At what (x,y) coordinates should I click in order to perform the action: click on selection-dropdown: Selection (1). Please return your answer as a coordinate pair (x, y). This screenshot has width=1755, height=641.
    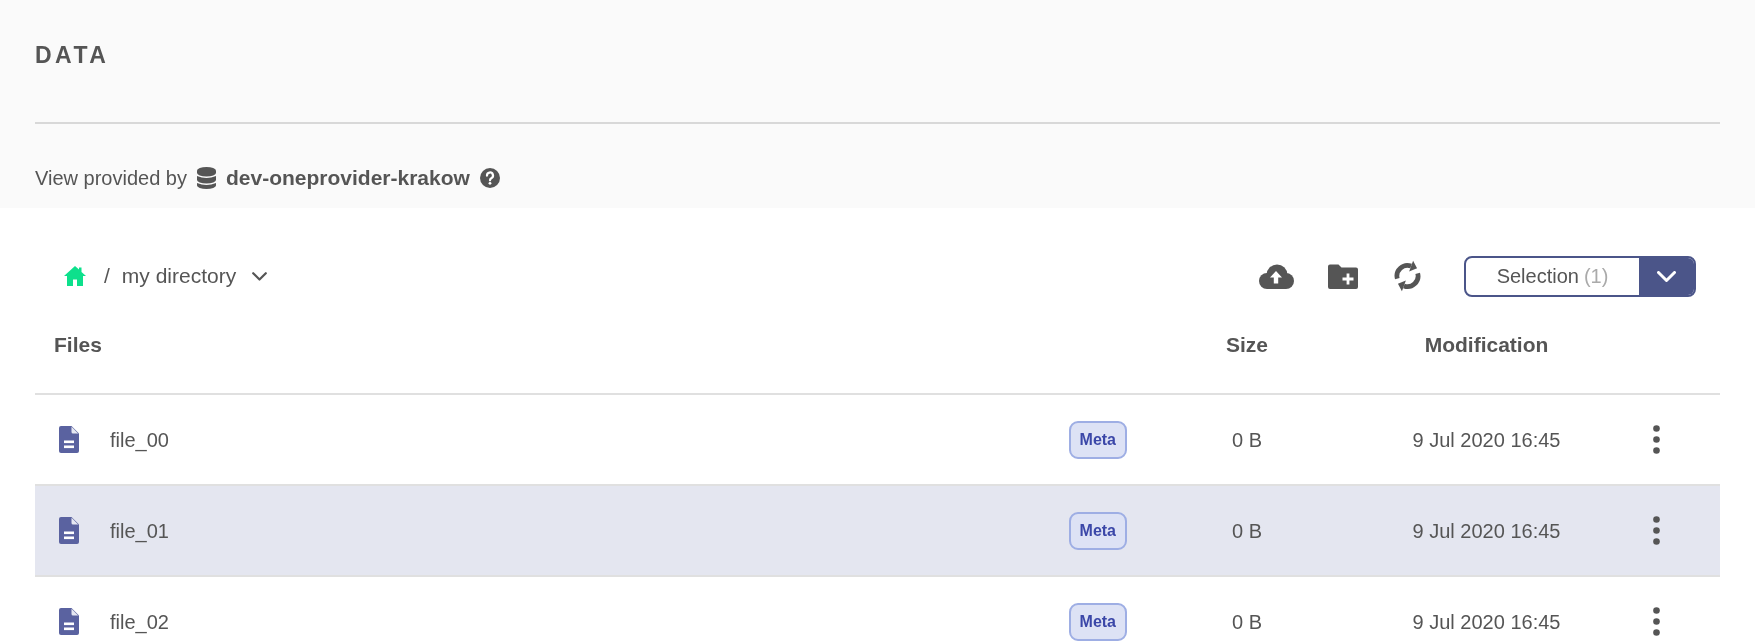
    Looking at the image, I should click on (1580, 276).